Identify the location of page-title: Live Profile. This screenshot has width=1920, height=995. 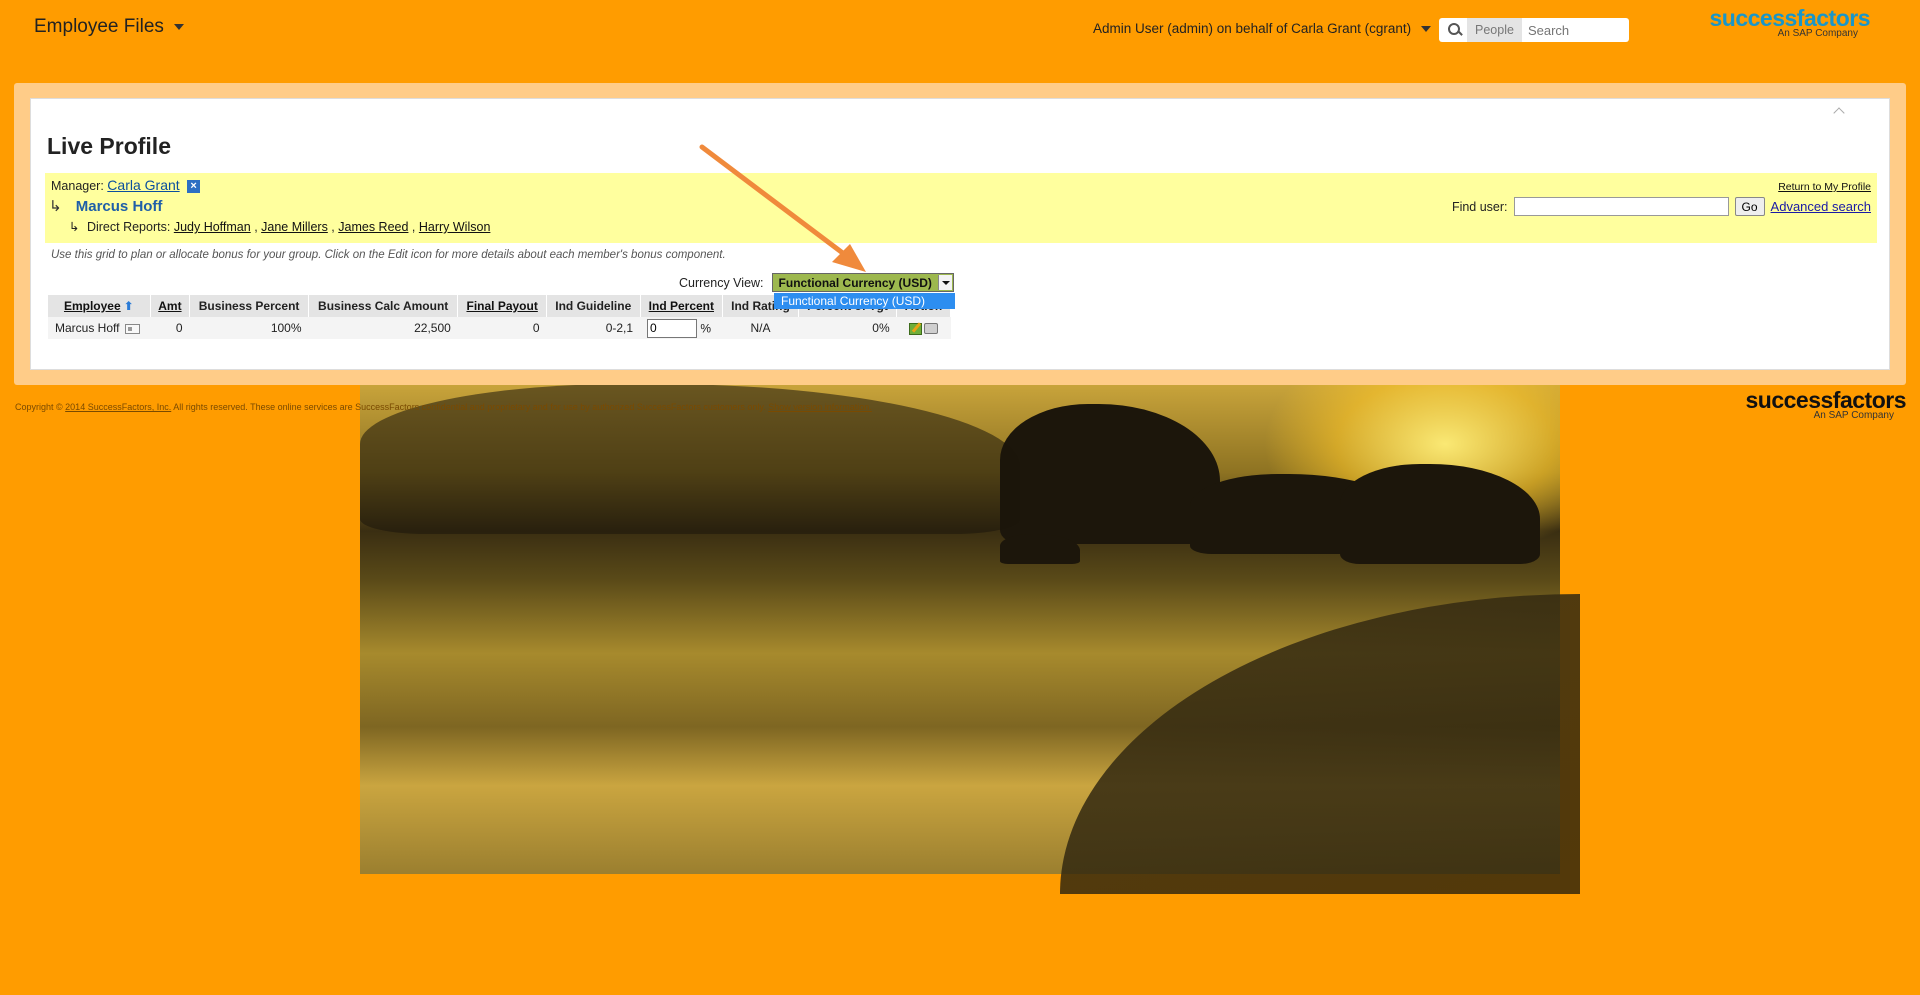
(109, 146).